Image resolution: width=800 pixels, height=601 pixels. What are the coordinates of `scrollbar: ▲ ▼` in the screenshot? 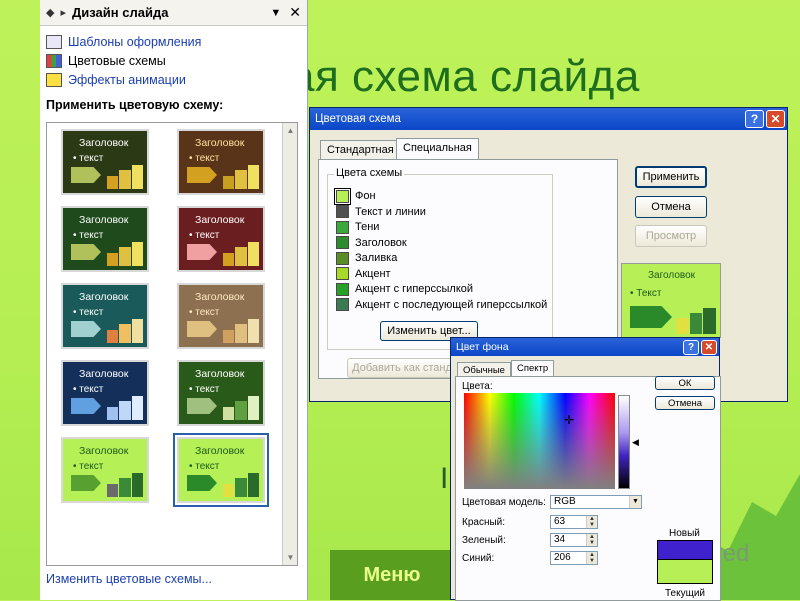 It's located at (289, 344).